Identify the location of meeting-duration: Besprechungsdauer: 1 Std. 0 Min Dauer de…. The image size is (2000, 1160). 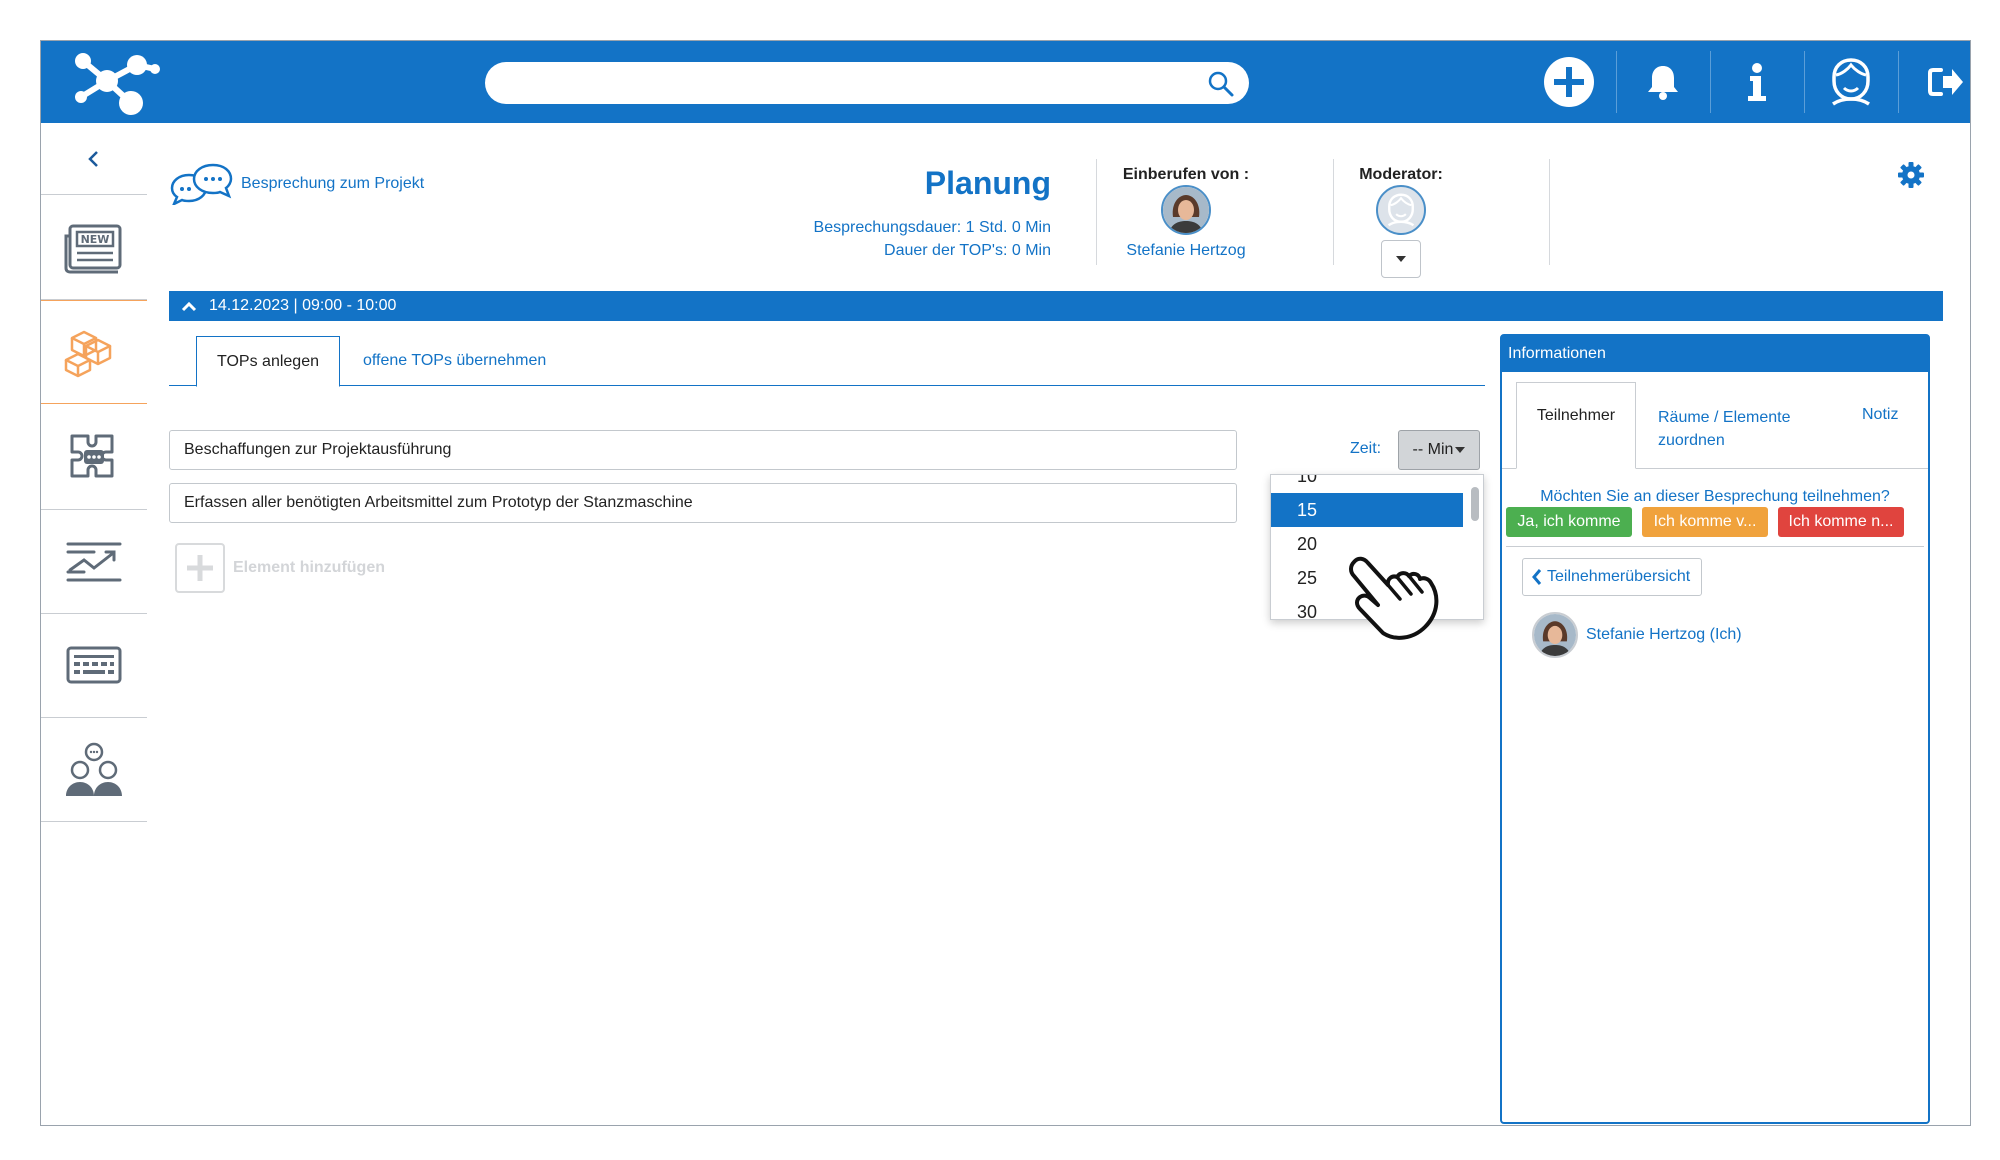
(896, 239).